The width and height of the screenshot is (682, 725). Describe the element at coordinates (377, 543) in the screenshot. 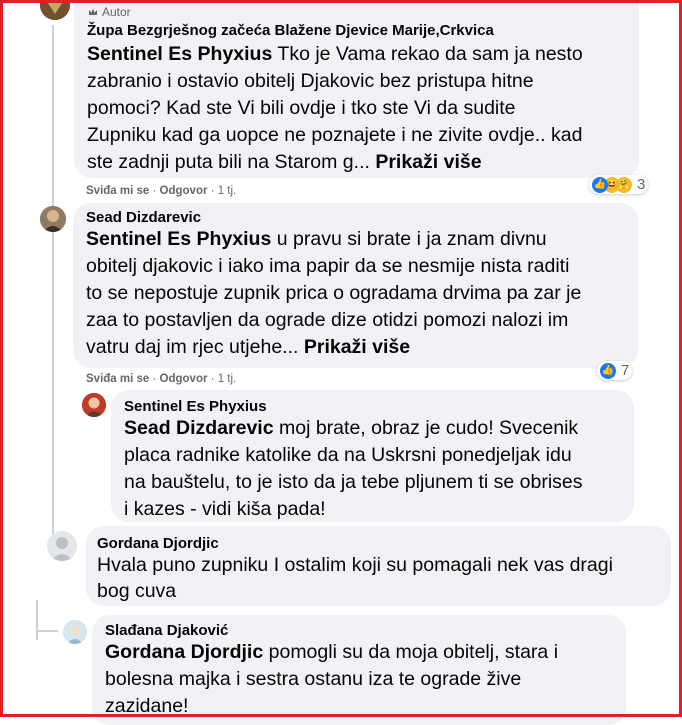

I see `comment-author: Gordana Djordjic` at that location.